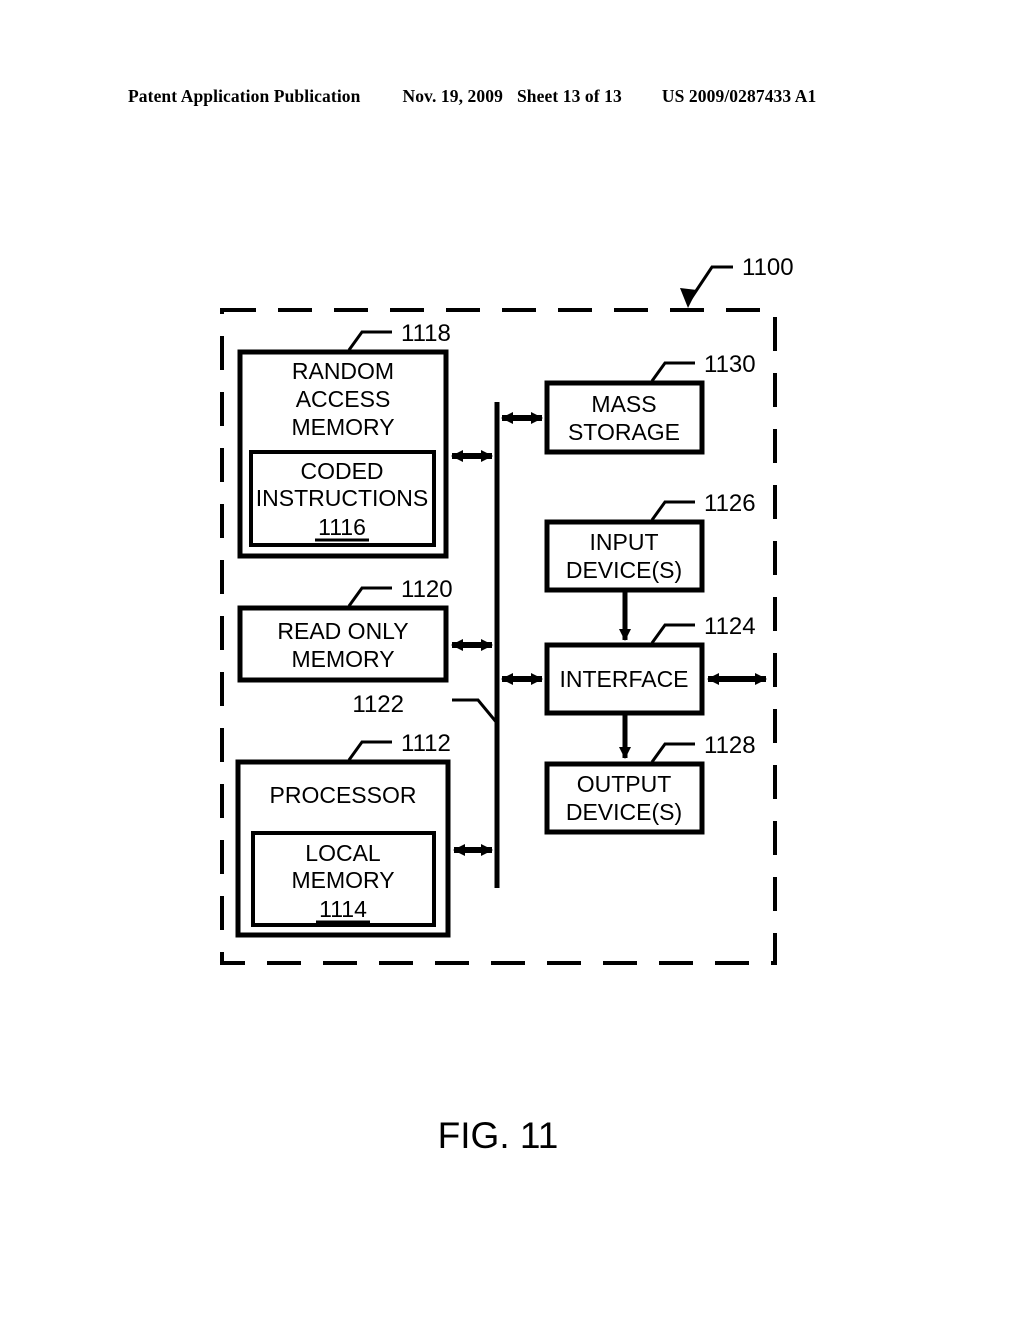 This screenshot has height=1320, width=1024. Describe the element at coordinates (768, 267) in the screenshot. I see `ref-number-1100: 1100` at that location.